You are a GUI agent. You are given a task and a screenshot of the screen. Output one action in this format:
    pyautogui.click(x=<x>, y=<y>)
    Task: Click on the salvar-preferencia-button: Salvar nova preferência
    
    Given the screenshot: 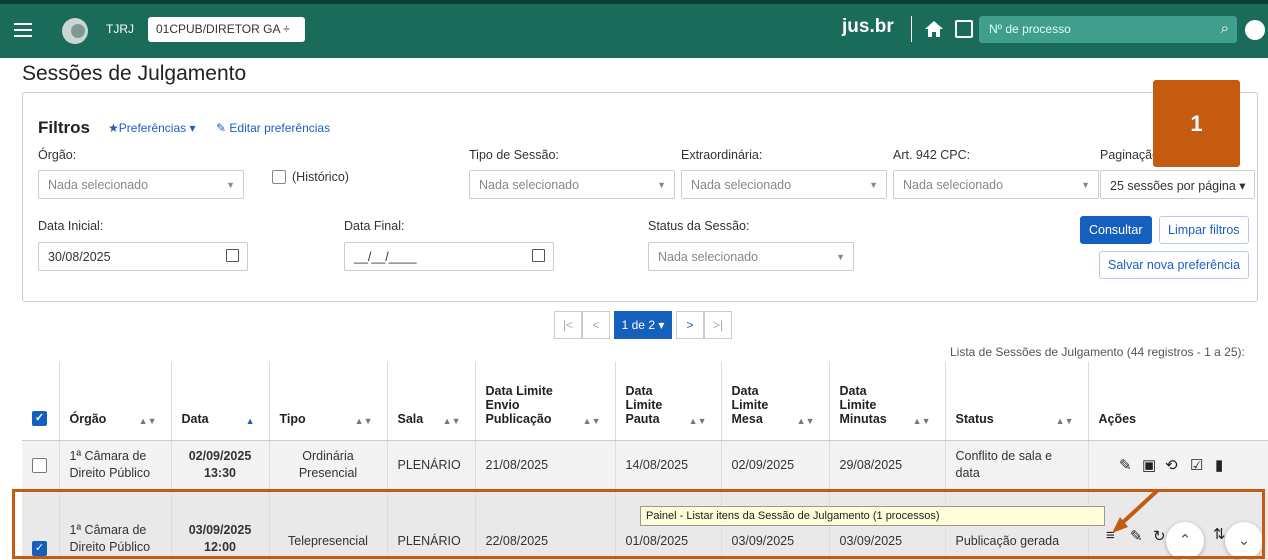 What is the action you would take?
    pyautogui.click(x=1174, y=265)
    